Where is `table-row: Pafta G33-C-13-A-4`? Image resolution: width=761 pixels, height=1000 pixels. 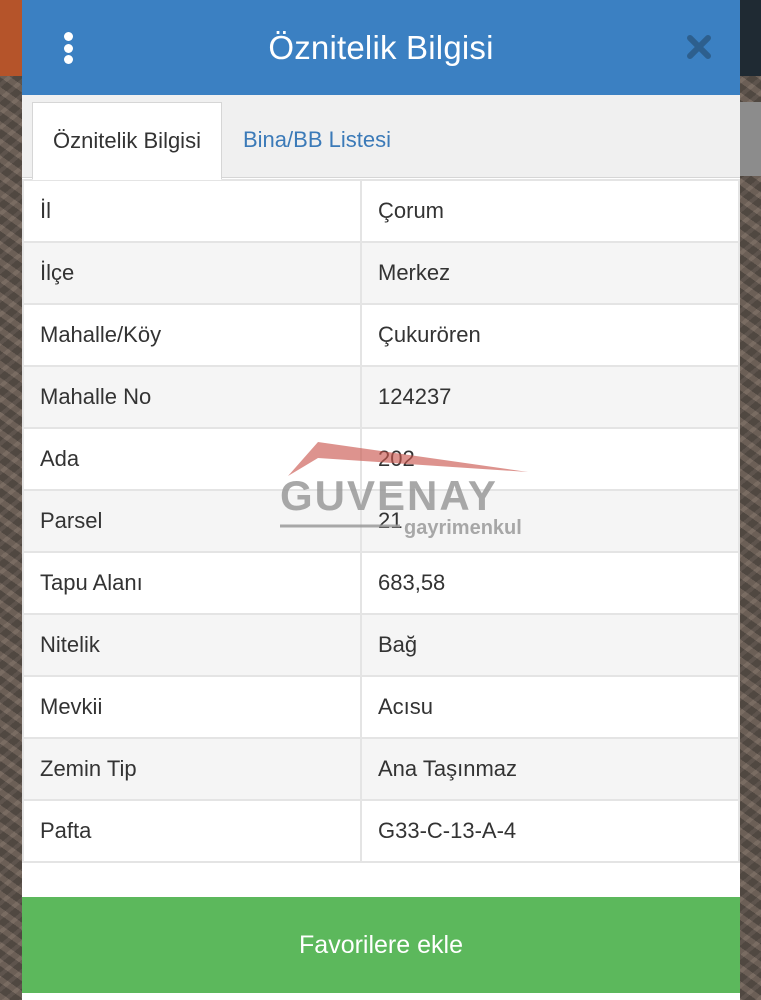 table-row: Pafta G33-C-13-A-4 is located at coordinates (381, 831).